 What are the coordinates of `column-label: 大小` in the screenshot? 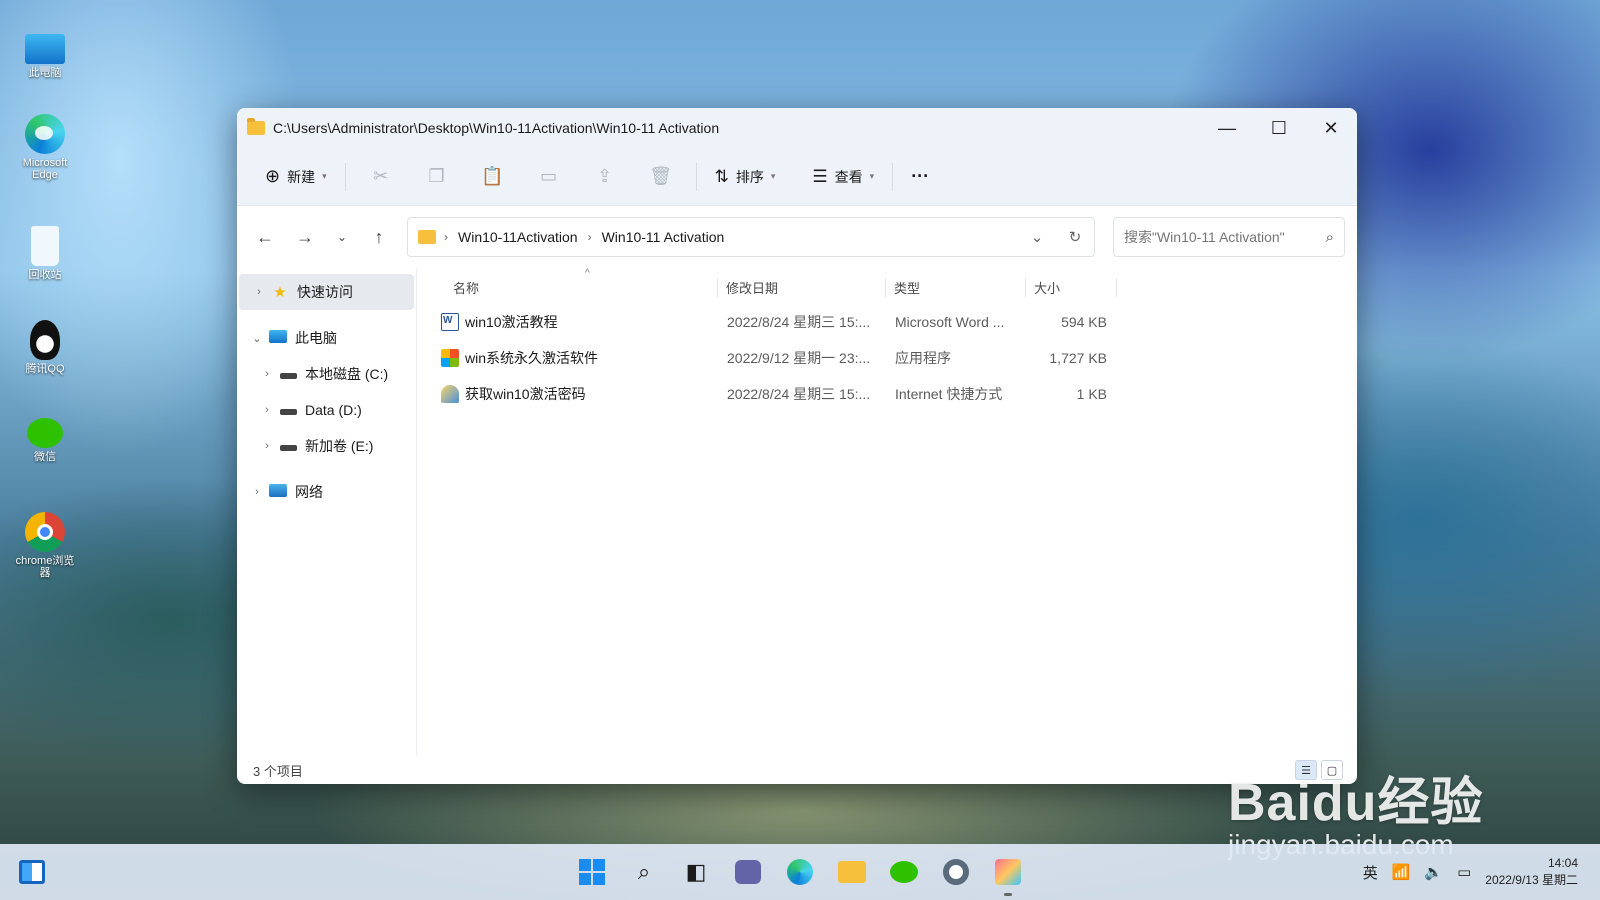 It's located at (1047, 288).